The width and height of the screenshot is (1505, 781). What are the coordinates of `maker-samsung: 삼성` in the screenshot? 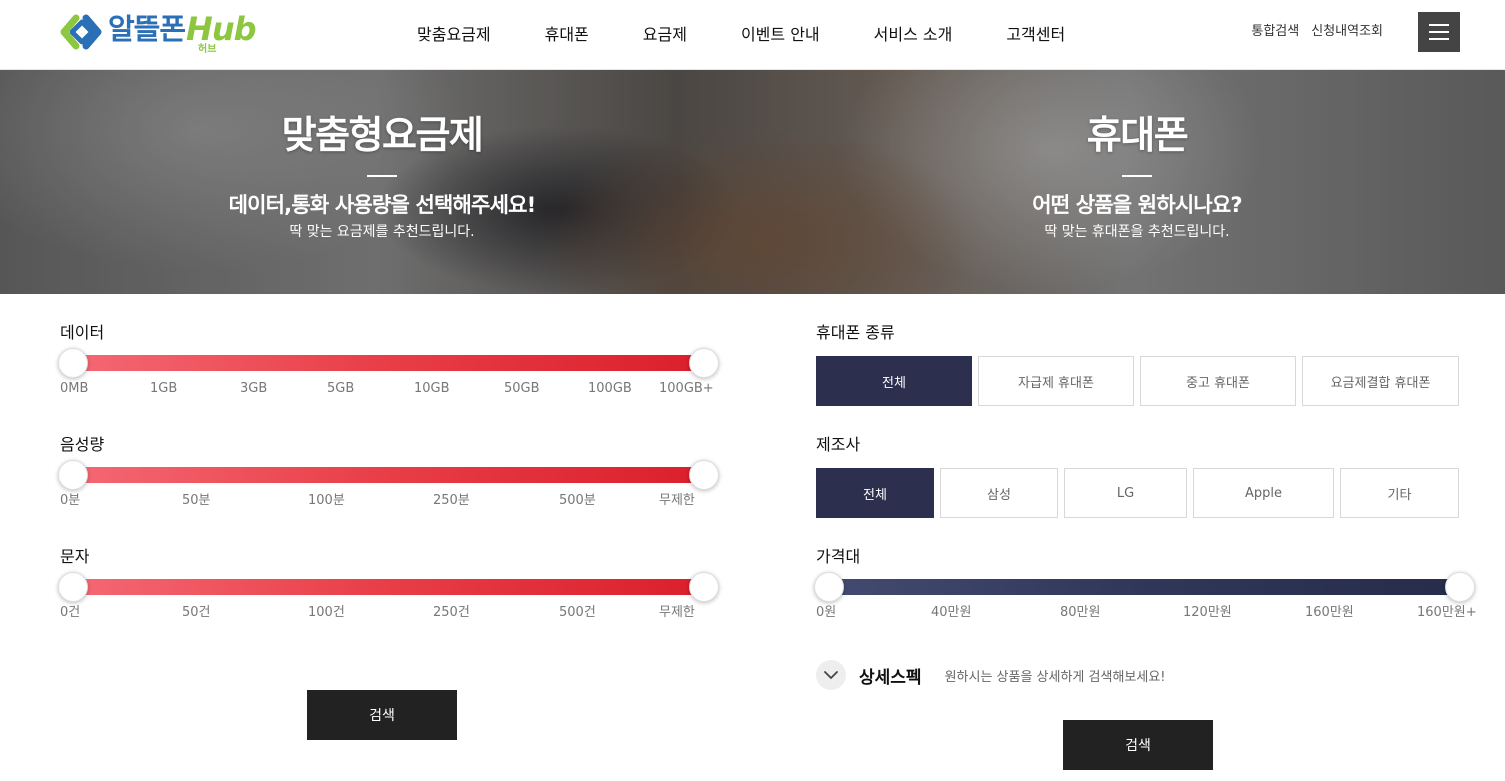 It's located at (999, 493).